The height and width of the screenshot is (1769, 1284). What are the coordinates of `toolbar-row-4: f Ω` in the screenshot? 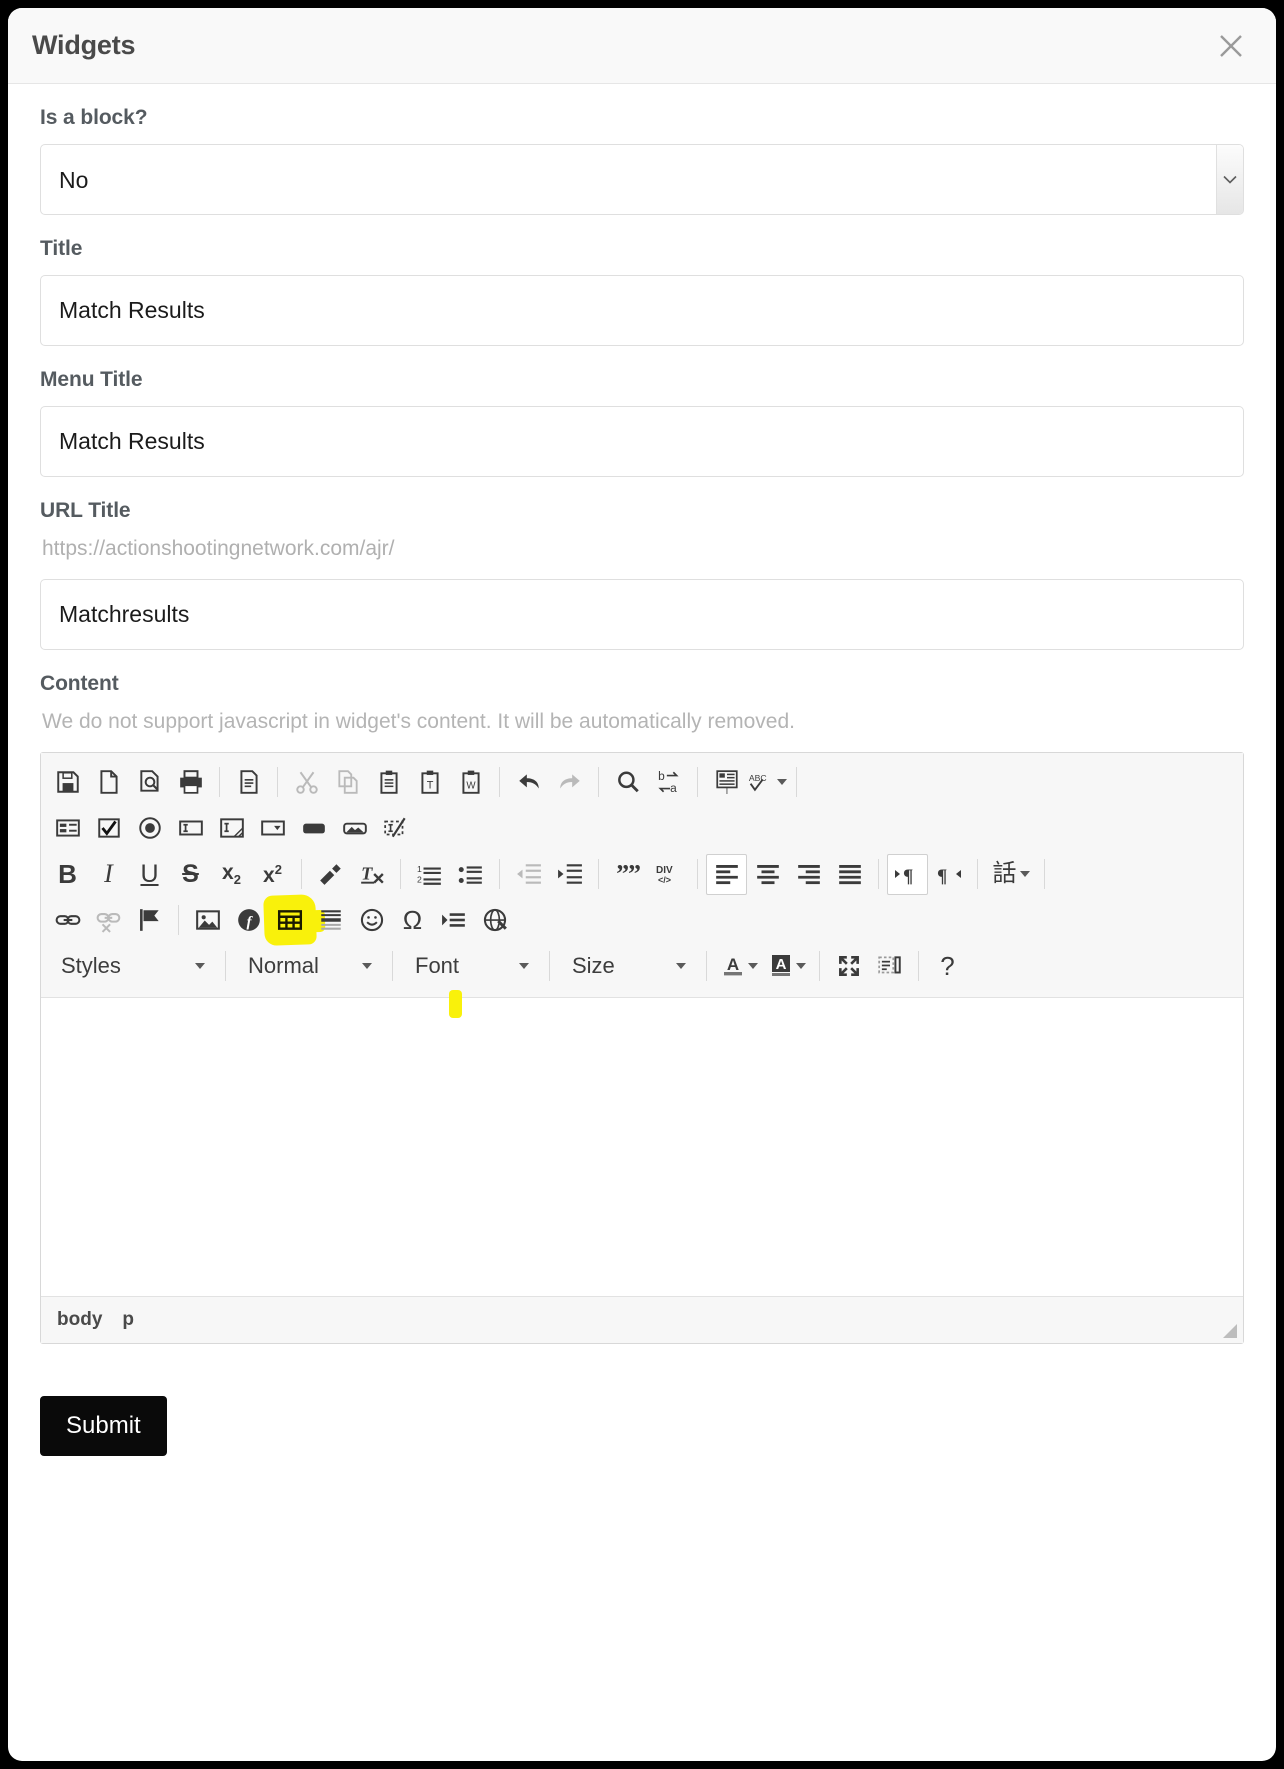 It's located at (642, 919).